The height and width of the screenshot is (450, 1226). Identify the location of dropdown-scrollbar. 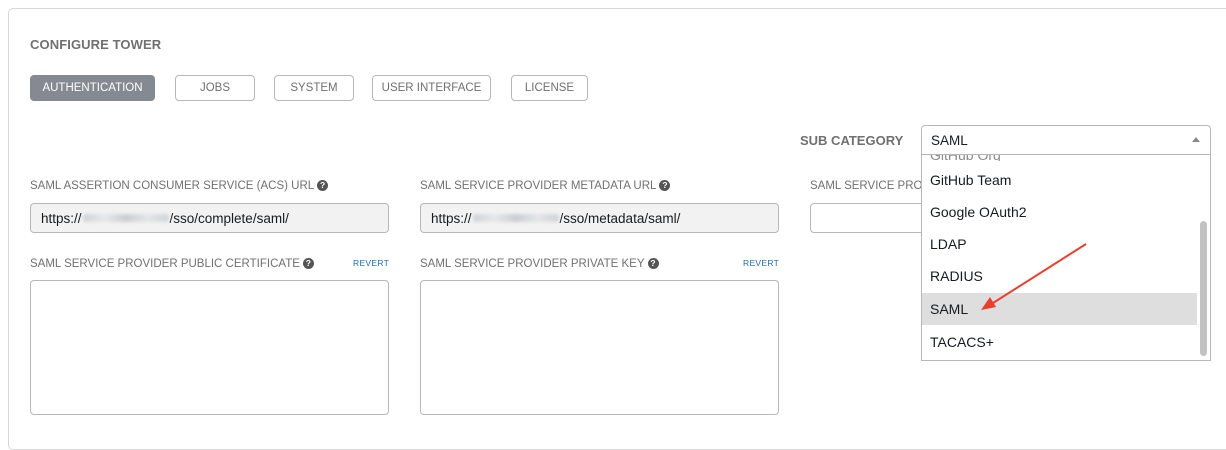
(1203, 288).